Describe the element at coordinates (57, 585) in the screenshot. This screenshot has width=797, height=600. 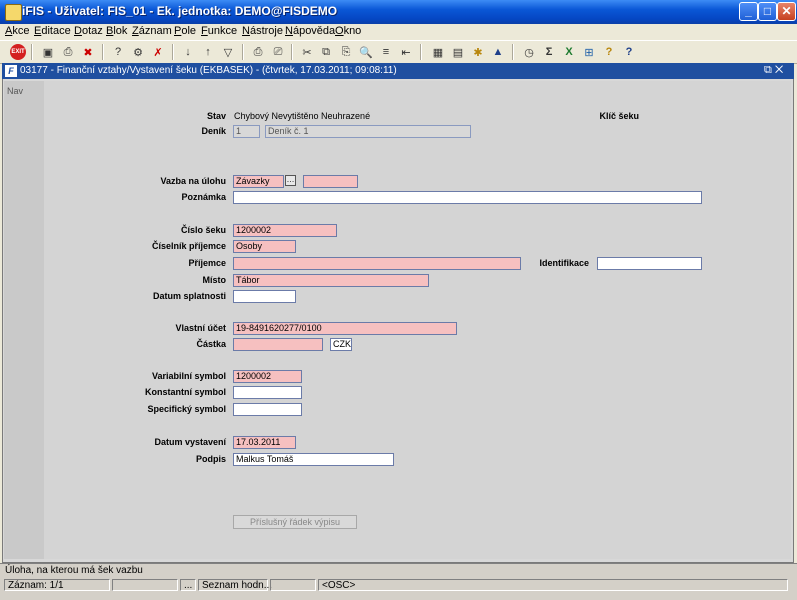
I see `status-record: Záznam: 1/1` at that location.